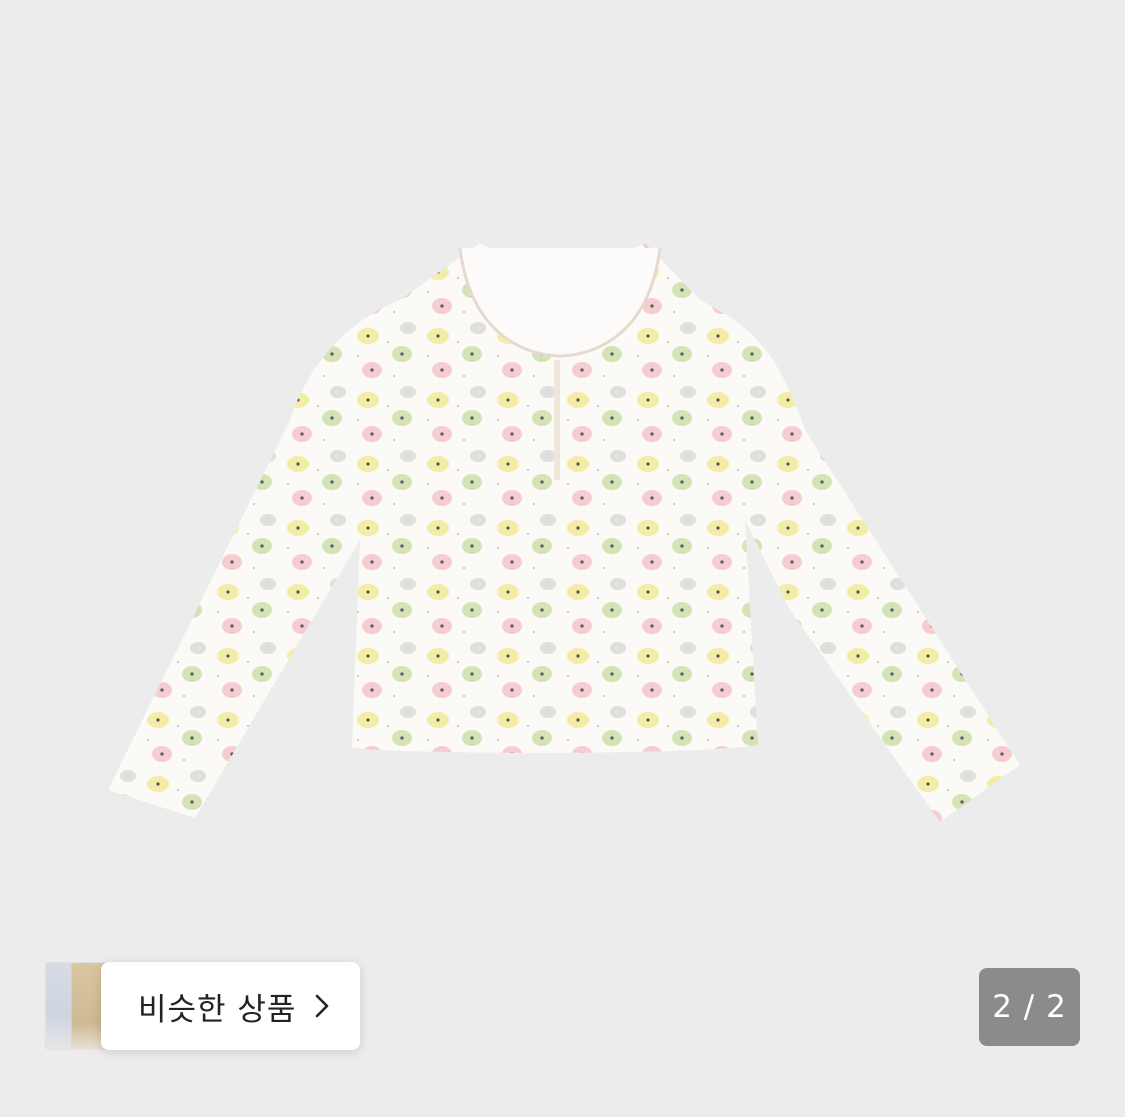 The width and height of the screenshot is (1125, 1117). What do you see at coordinates (322, 1006) in the screenshot?
I see `chevron-right-icon` at bounding box center [322, 1006].